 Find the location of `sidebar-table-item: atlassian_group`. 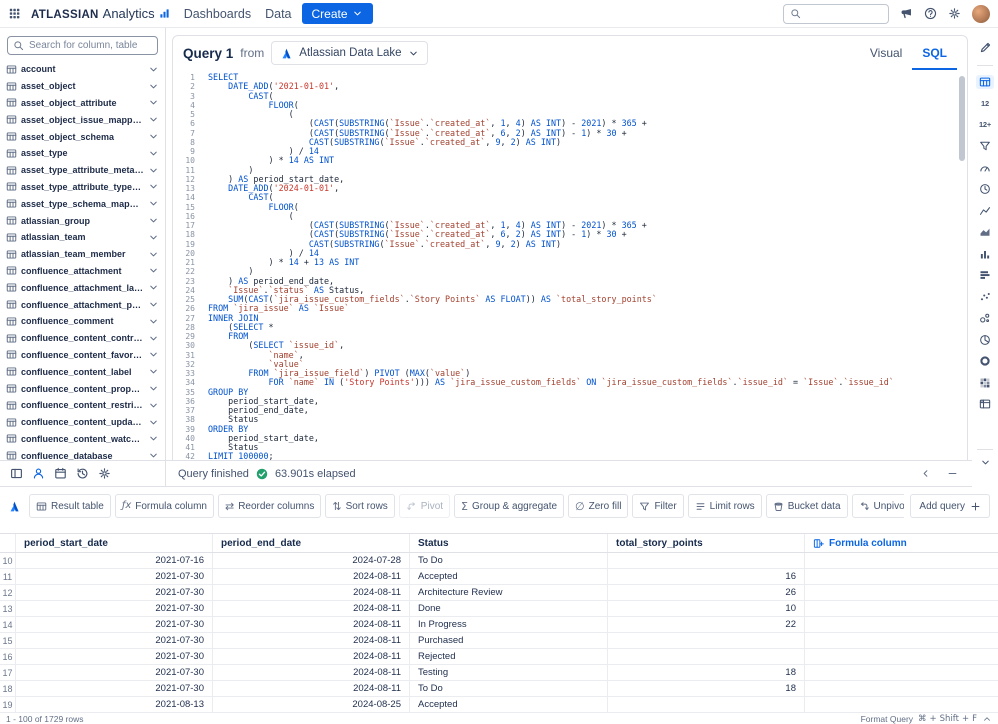

sidebar-table-item: atlassian_group is located at coordinates (82, 220).